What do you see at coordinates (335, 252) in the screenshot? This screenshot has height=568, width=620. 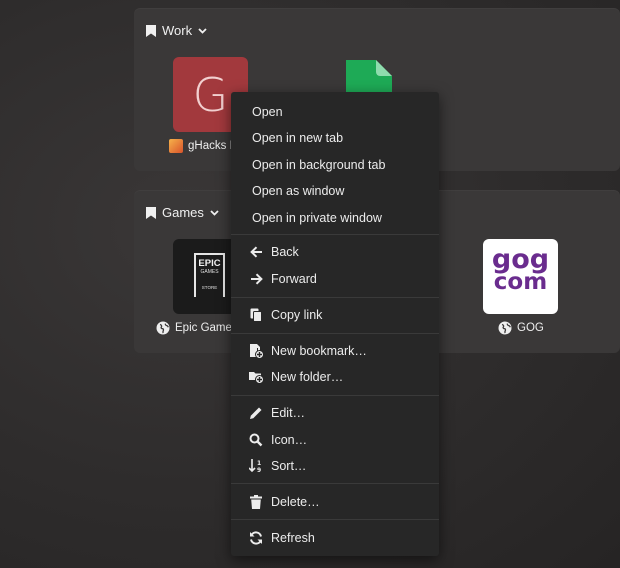 I see `menu-item-back: Back` at bounding box center [335, 252].